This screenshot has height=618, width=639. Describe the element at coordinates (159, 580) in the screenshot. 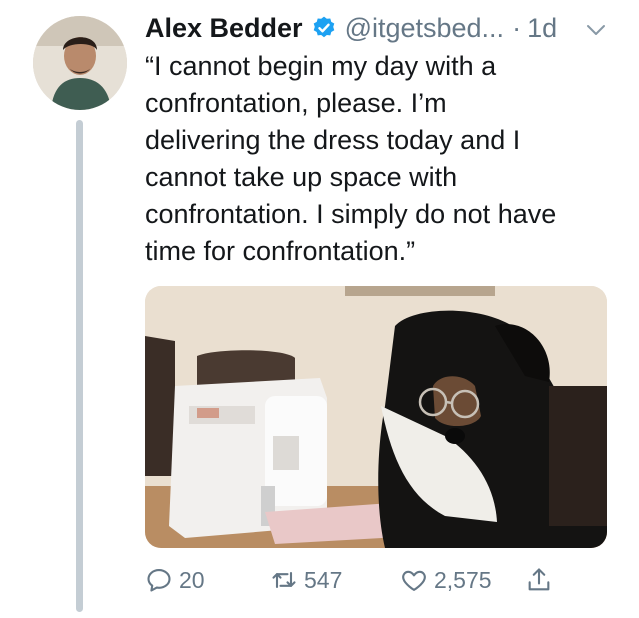

I see `speech-bubble-icon` at that location.